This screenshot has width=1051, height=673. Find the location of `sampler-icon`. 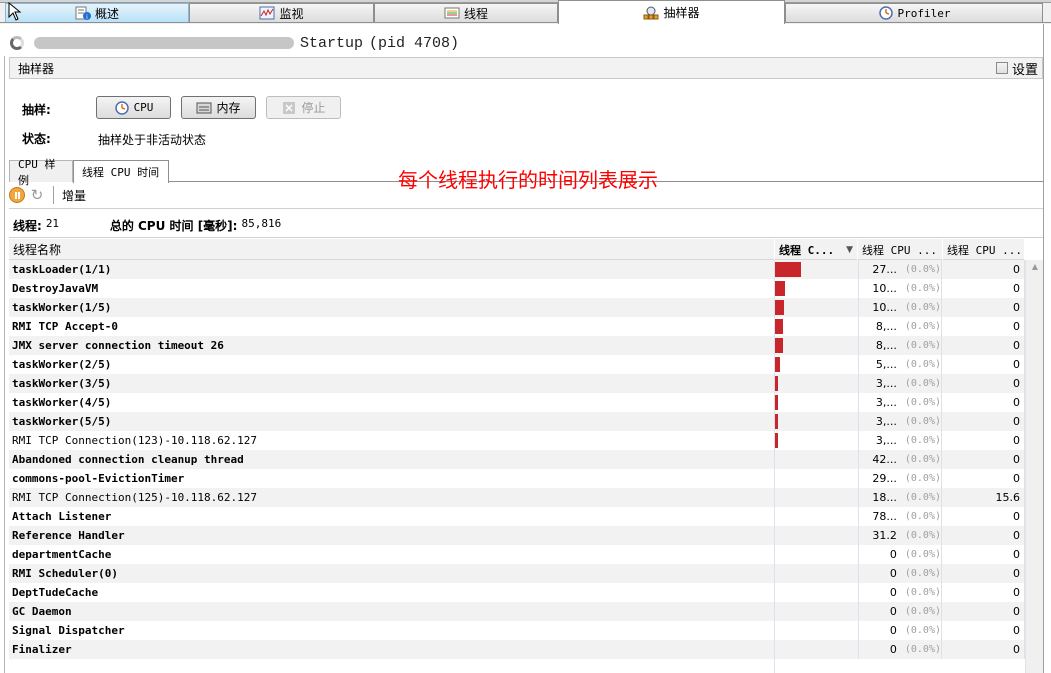

sampler-icon is located at coordinates (651, 12).